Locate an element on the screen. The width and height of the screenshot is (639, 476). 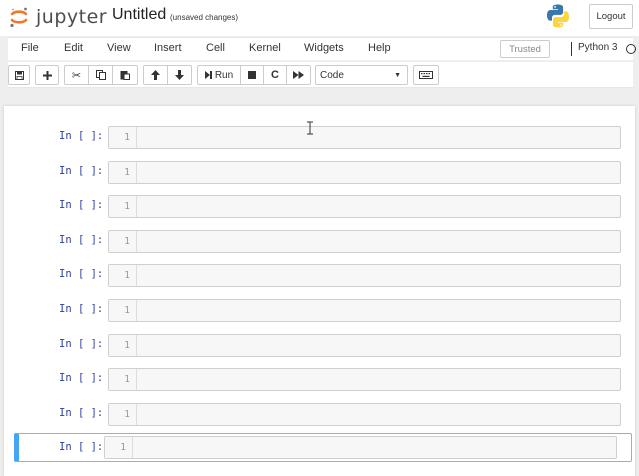
copy-button is located at coordinates (100, 75).